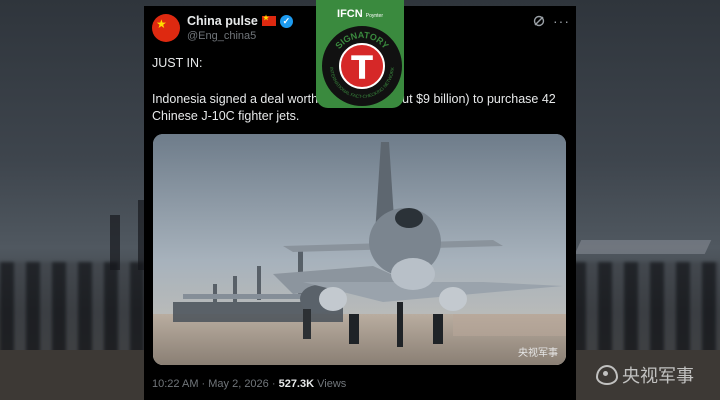 Image resolution: width=720 pixels, height=400 pixels. I want to click on china-flag-icon, so click(268, 20).